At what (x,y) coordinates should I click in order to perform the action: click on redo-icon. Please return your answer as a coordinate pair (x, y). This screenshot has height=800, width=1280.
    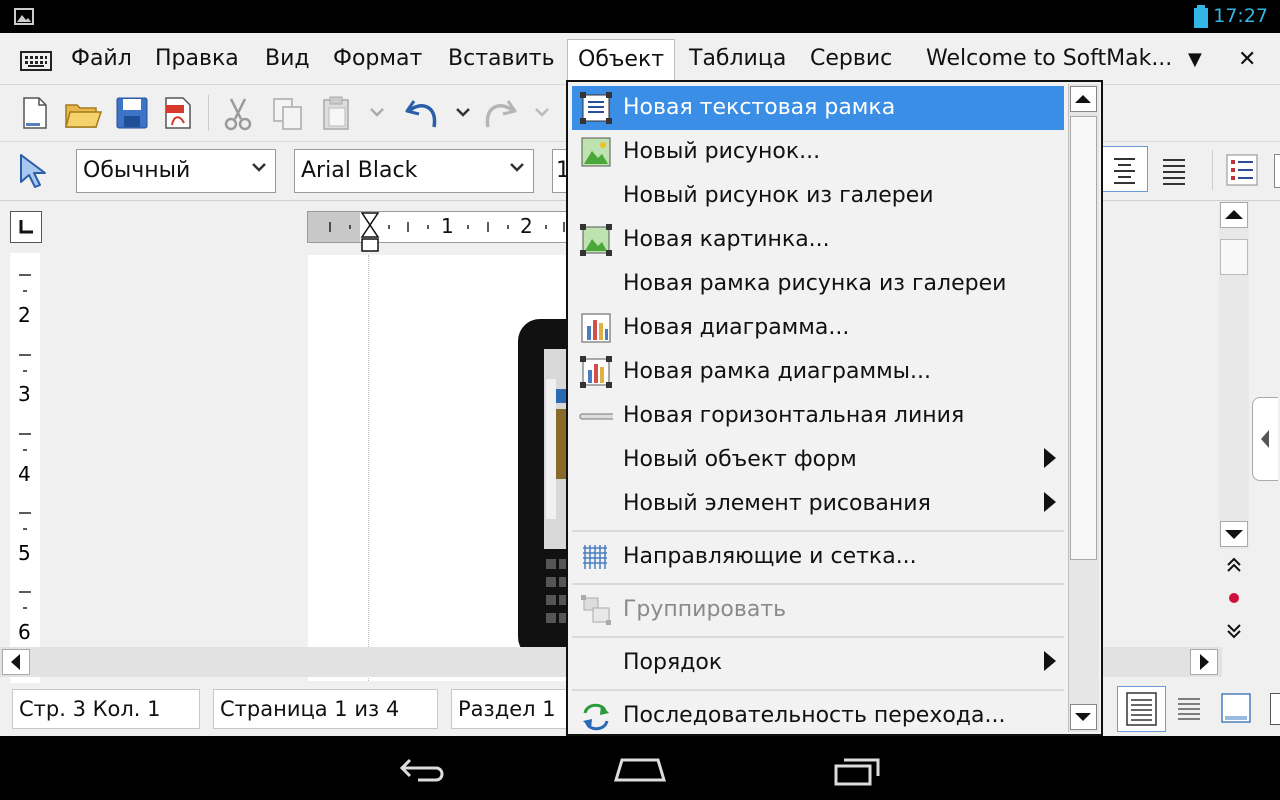
    Looking at the image, I should click on (500, 114).